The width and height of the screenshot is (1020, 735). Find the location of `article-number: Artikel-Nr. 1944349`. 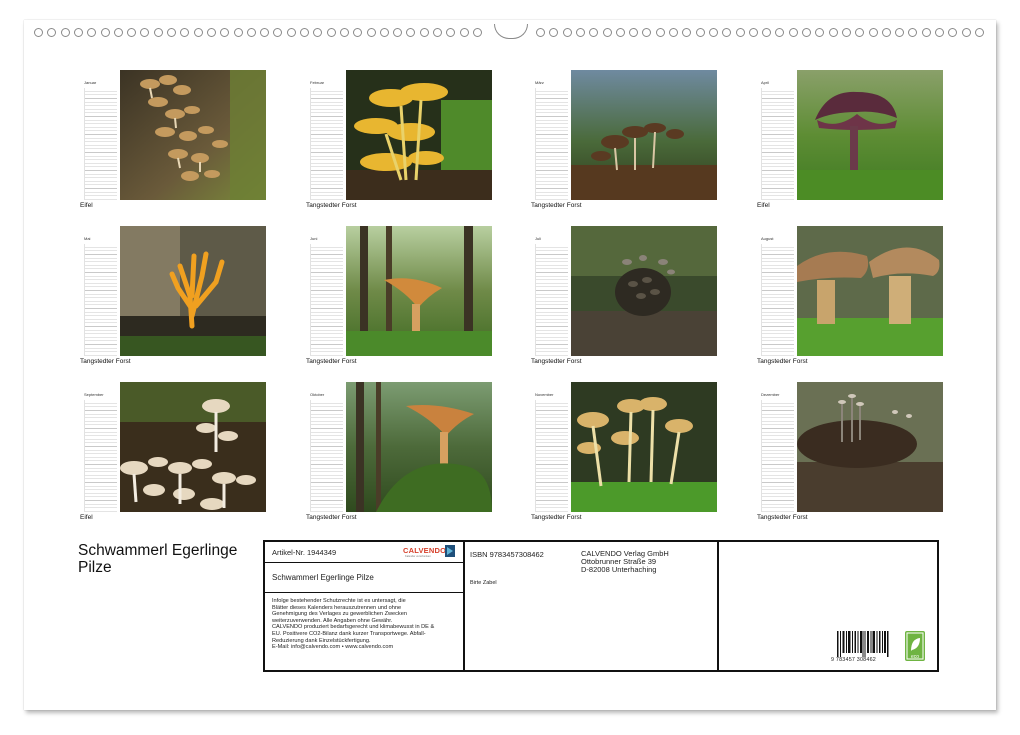

article-number: Artikel-Nr. 1944349 is located at coordinates (304, 552).